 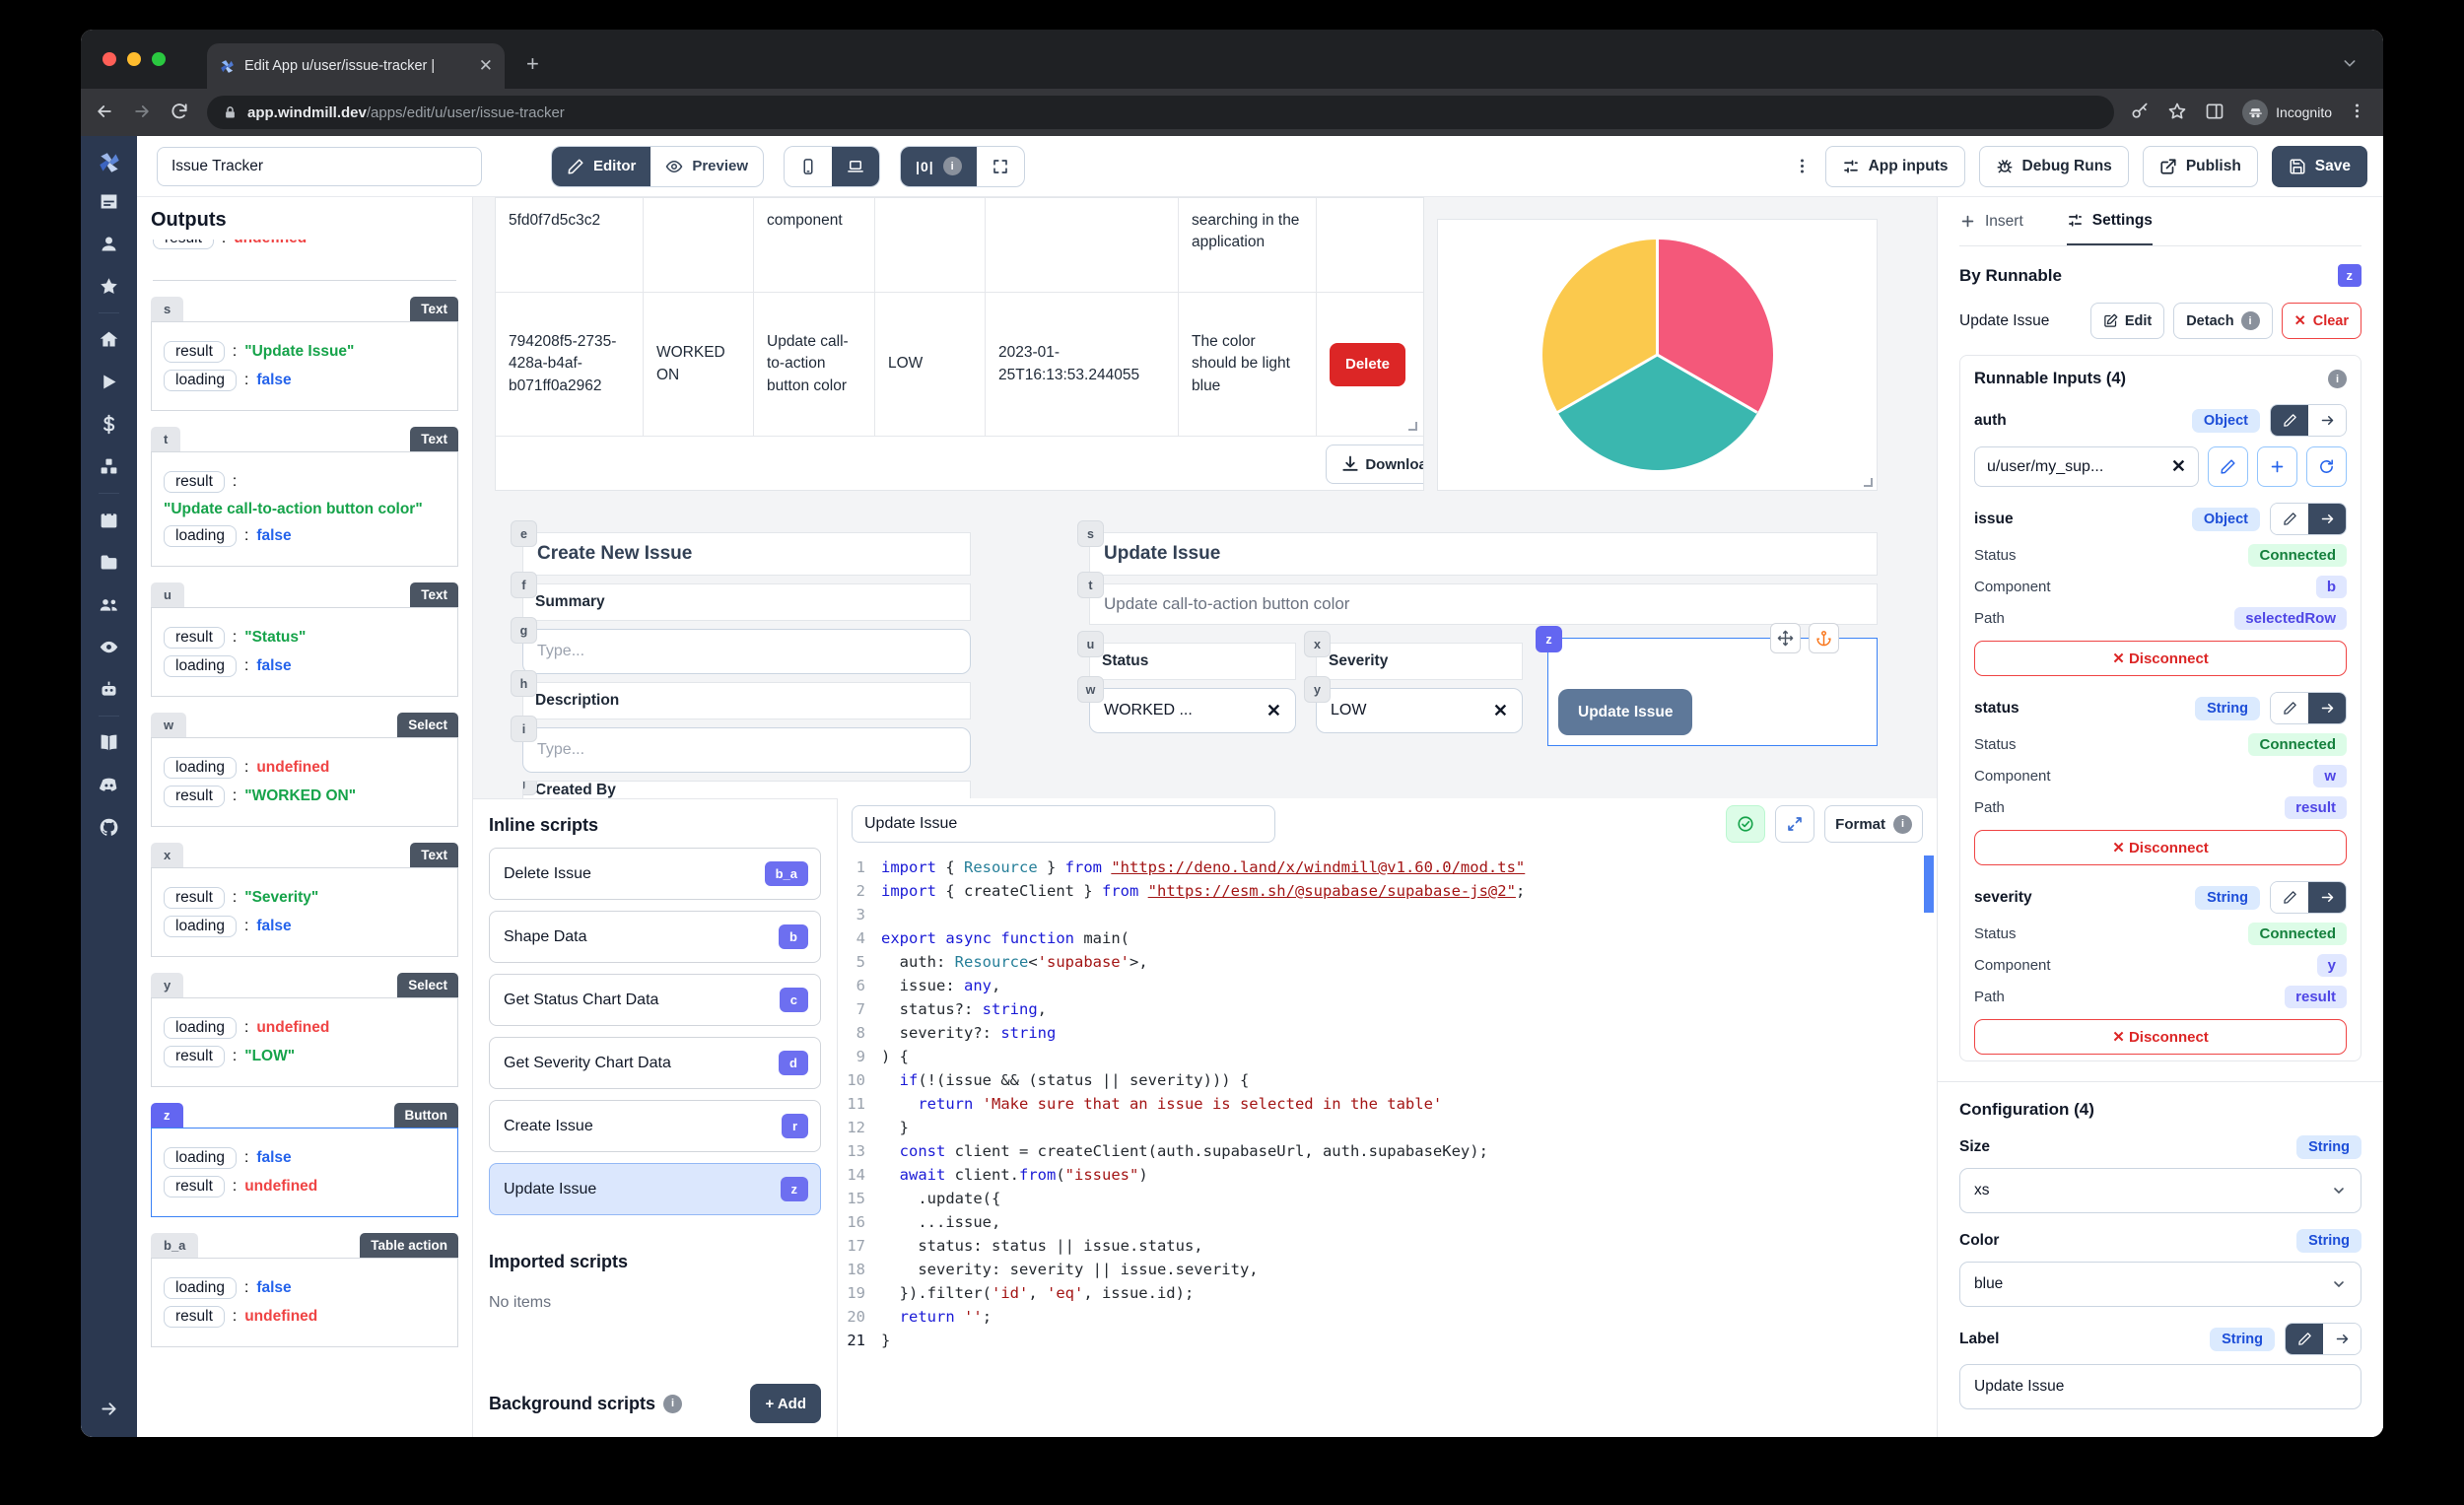 What do you see at coordinates (109, 339) in the screenshot?
I see `home-icon` at bounding box center [109, 339].